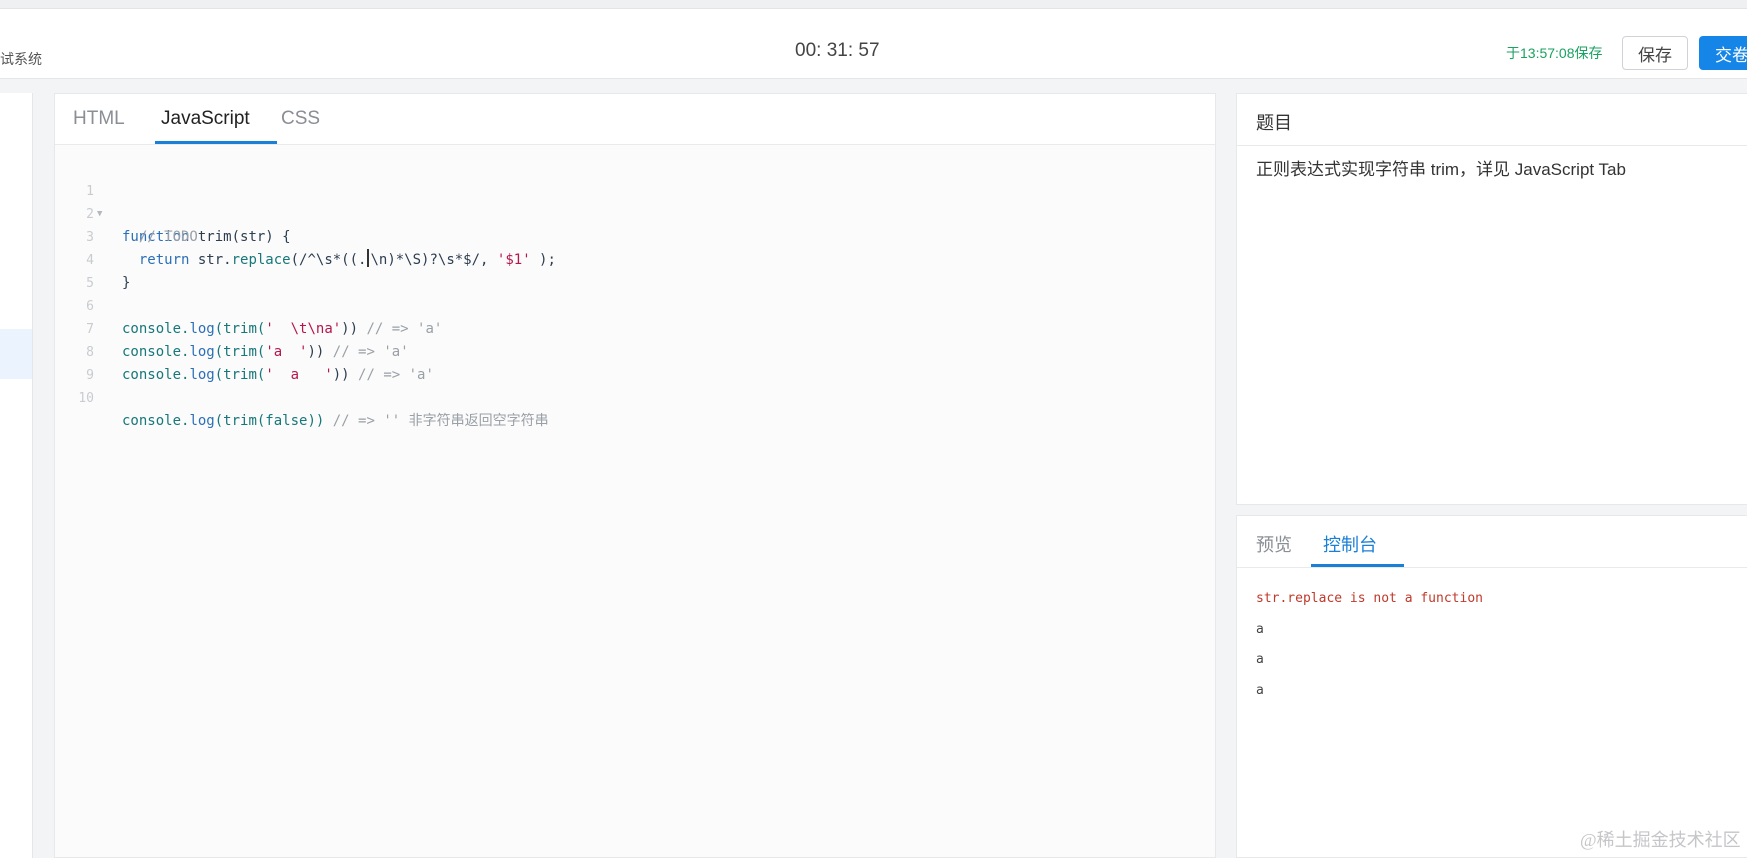 The width and height of the screenshot is (1747, 858). I want to click on code-line: 4 }, so click(92, 258).